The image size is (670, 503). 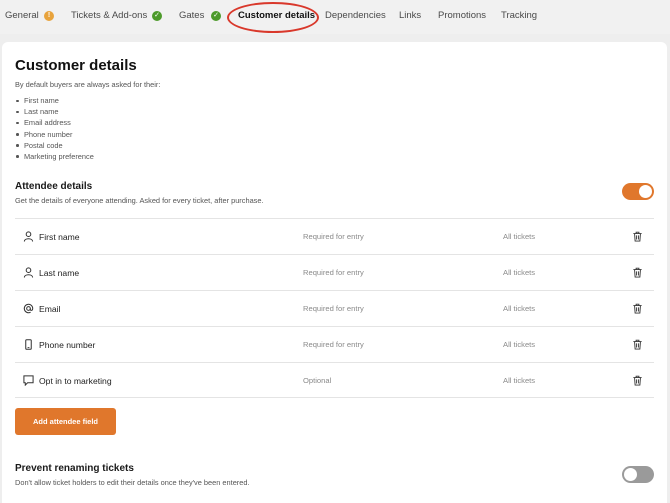 What do you see at coordinates (49, 16) in the screenshot?
I see `warning-icon: !` at bounding box center [49, 16].